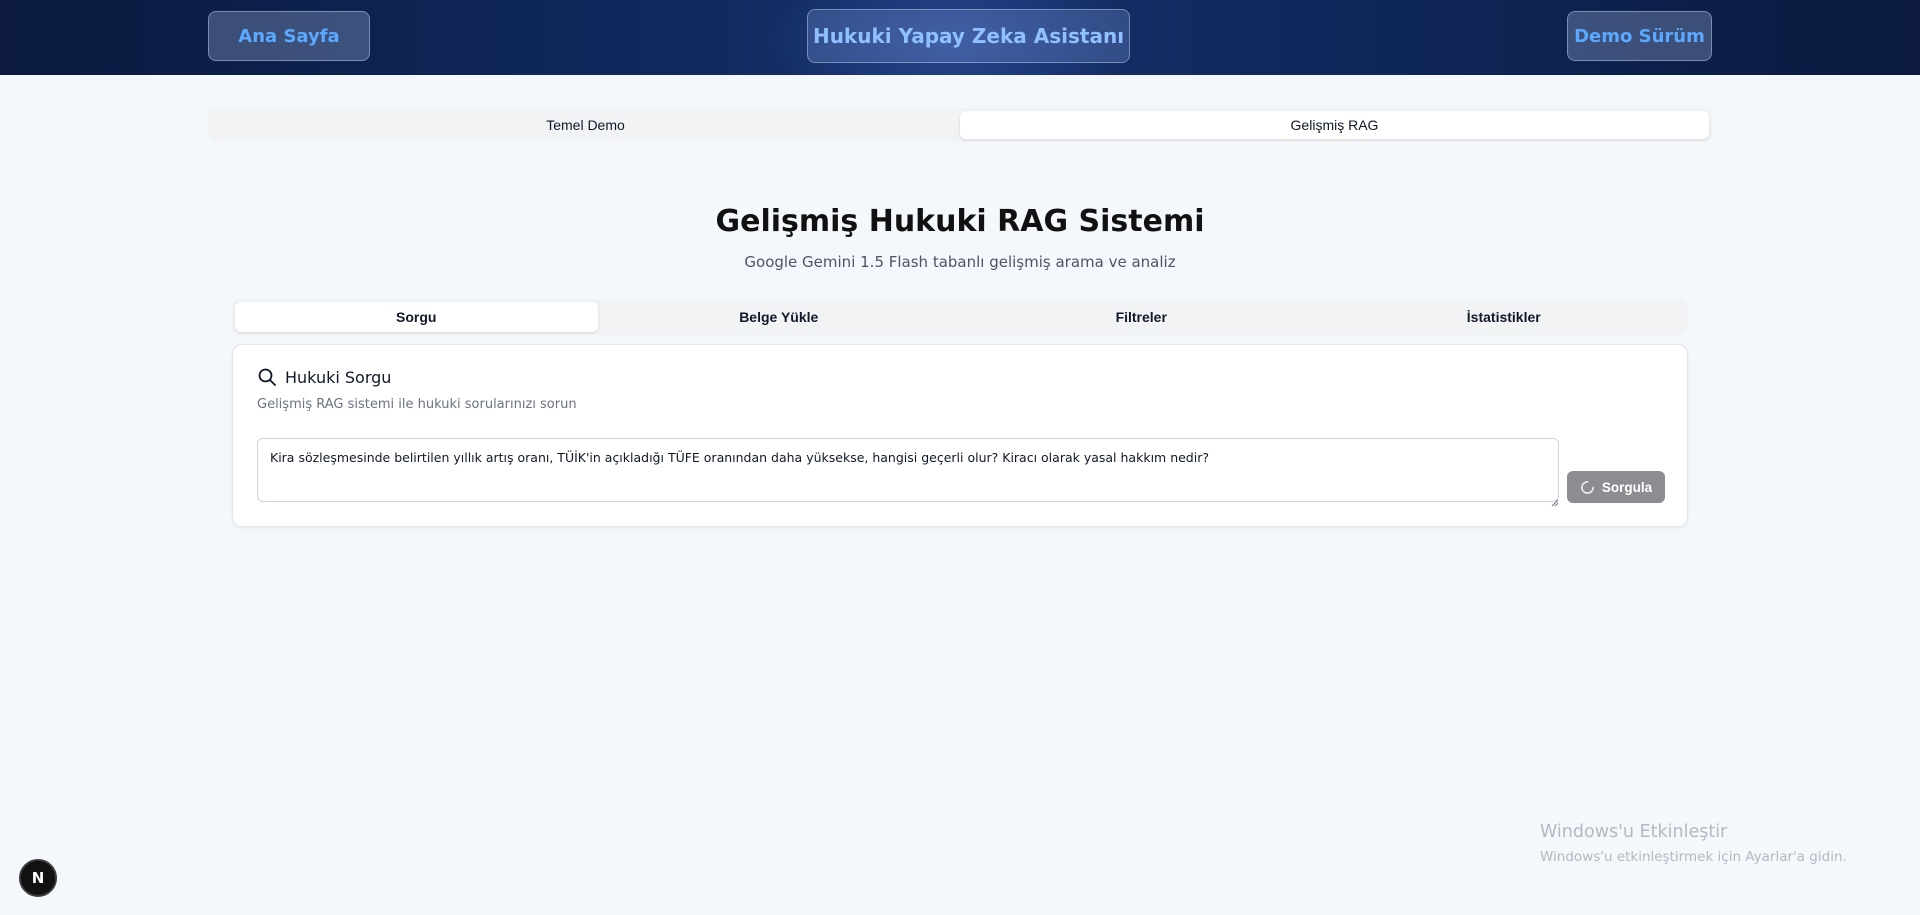 Image resolution: width=1920 pixels, height=915 pixels. What do you see at coordinates (1627, 487) in the screenshot?
I see `submit-label: Sorgula` at bounding box center [1627, 487].